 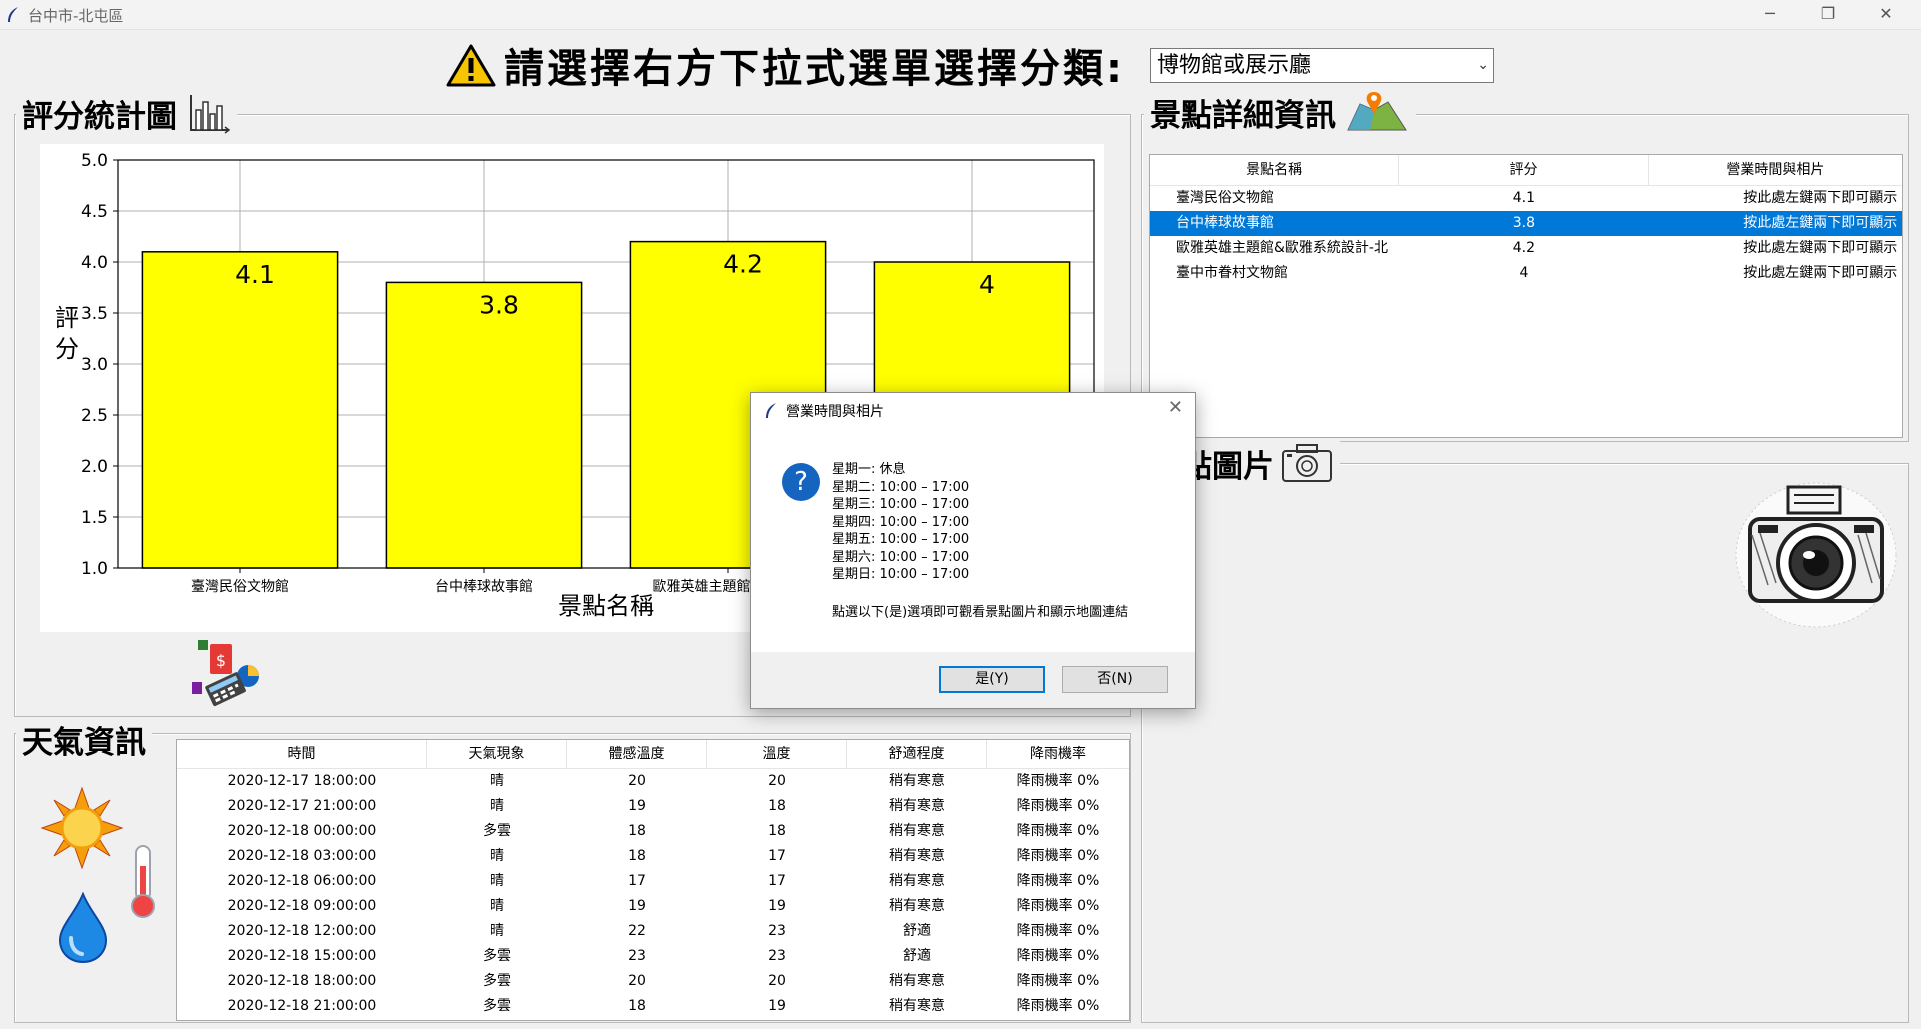 What do you see at coordinates (1377, 111) in the screenshot?
I see `map-pin-icon` at bounding box center [1377, 111].